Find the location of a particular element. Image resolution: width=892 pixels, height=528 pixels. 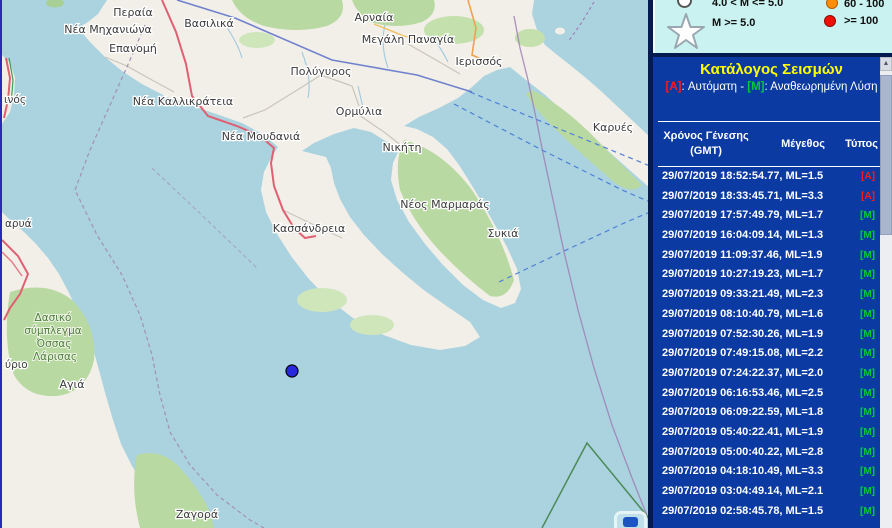

map-control-button is located at coordinates (630, 519).